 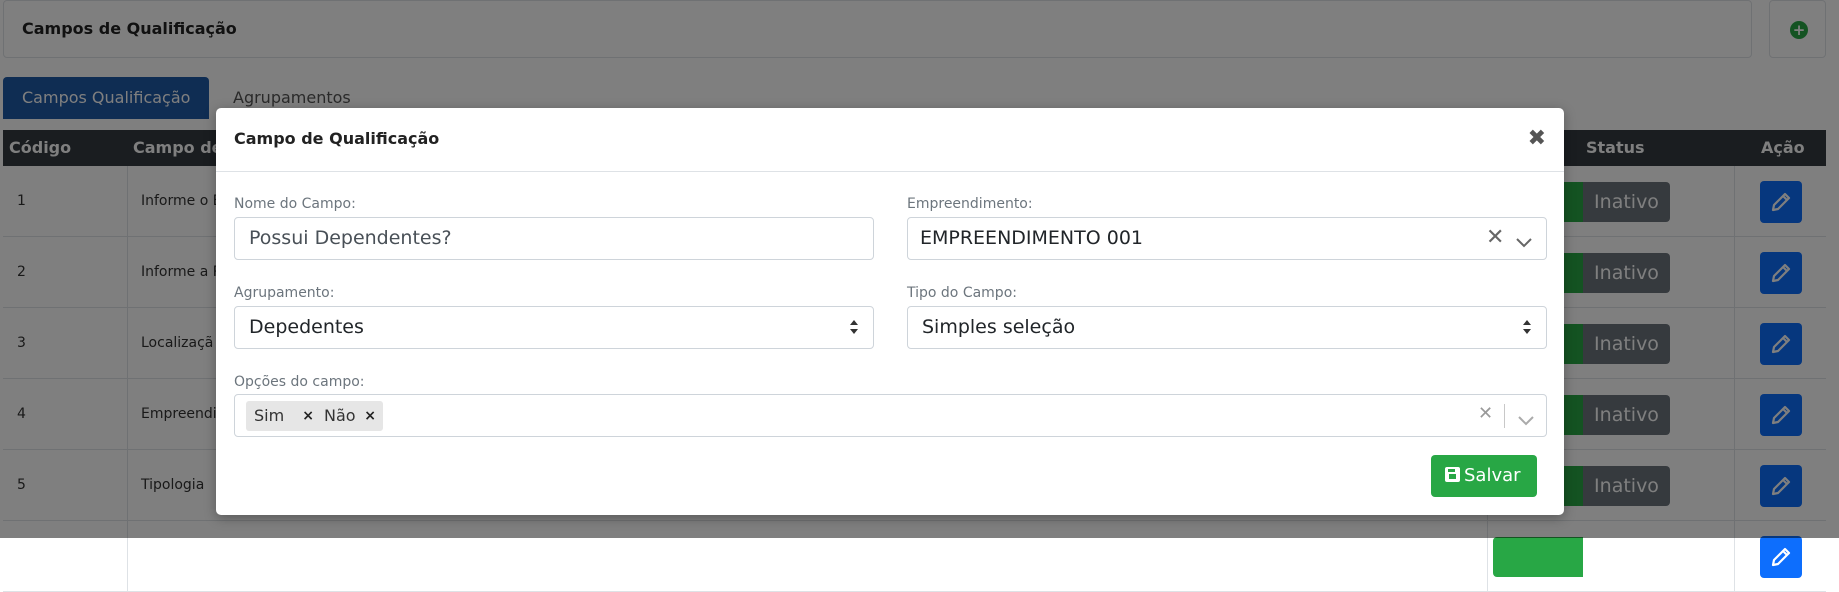 I want to click on separator, so click(x=1504, y=416).